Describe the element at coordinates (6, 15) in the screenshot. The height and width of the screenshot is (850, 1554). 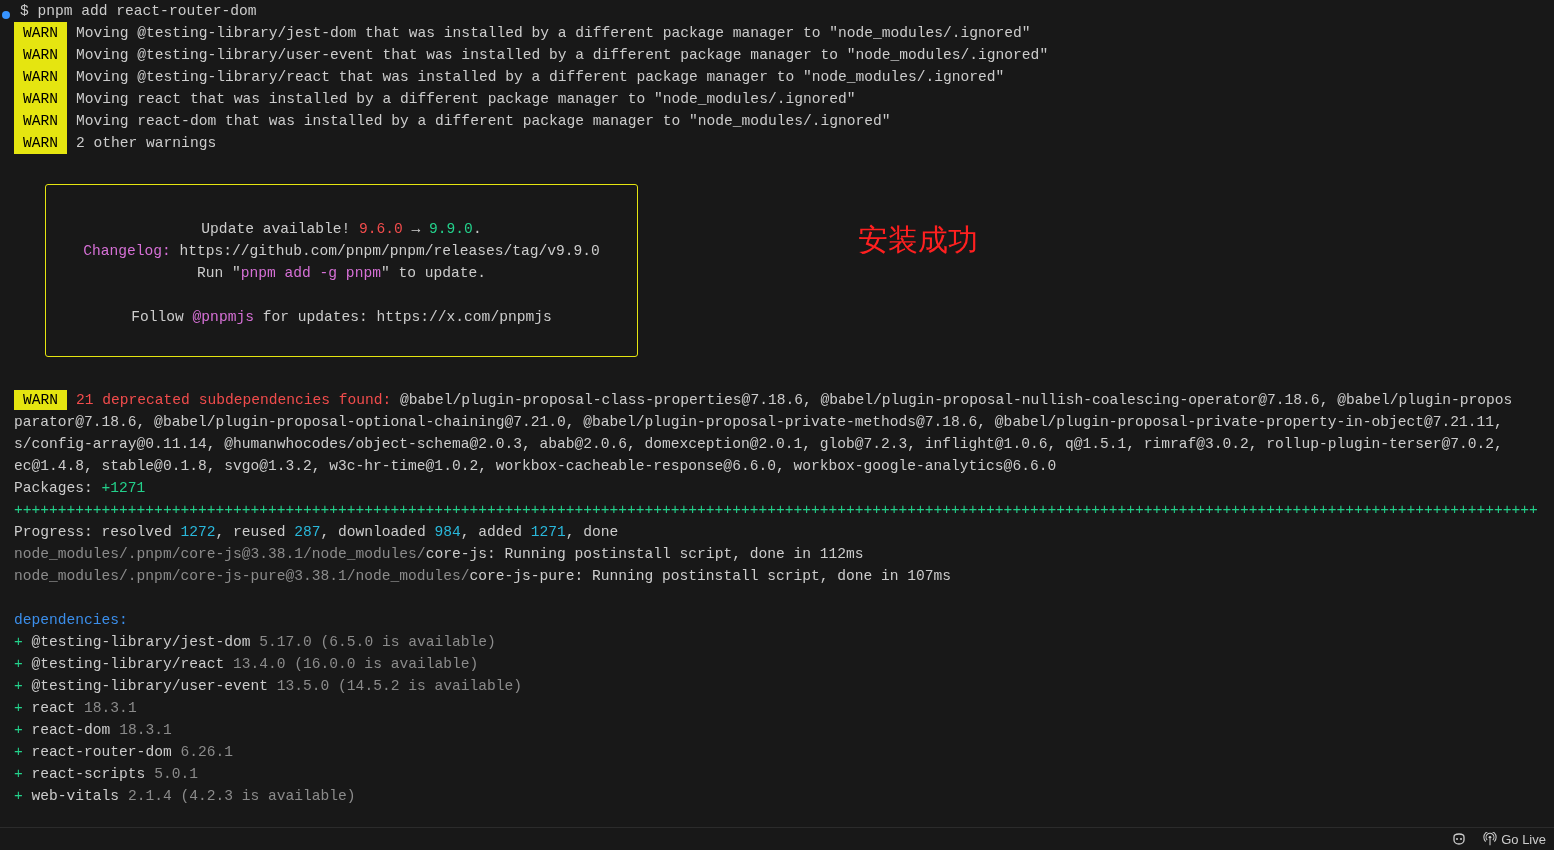
I see `command-status-dot` at that location.